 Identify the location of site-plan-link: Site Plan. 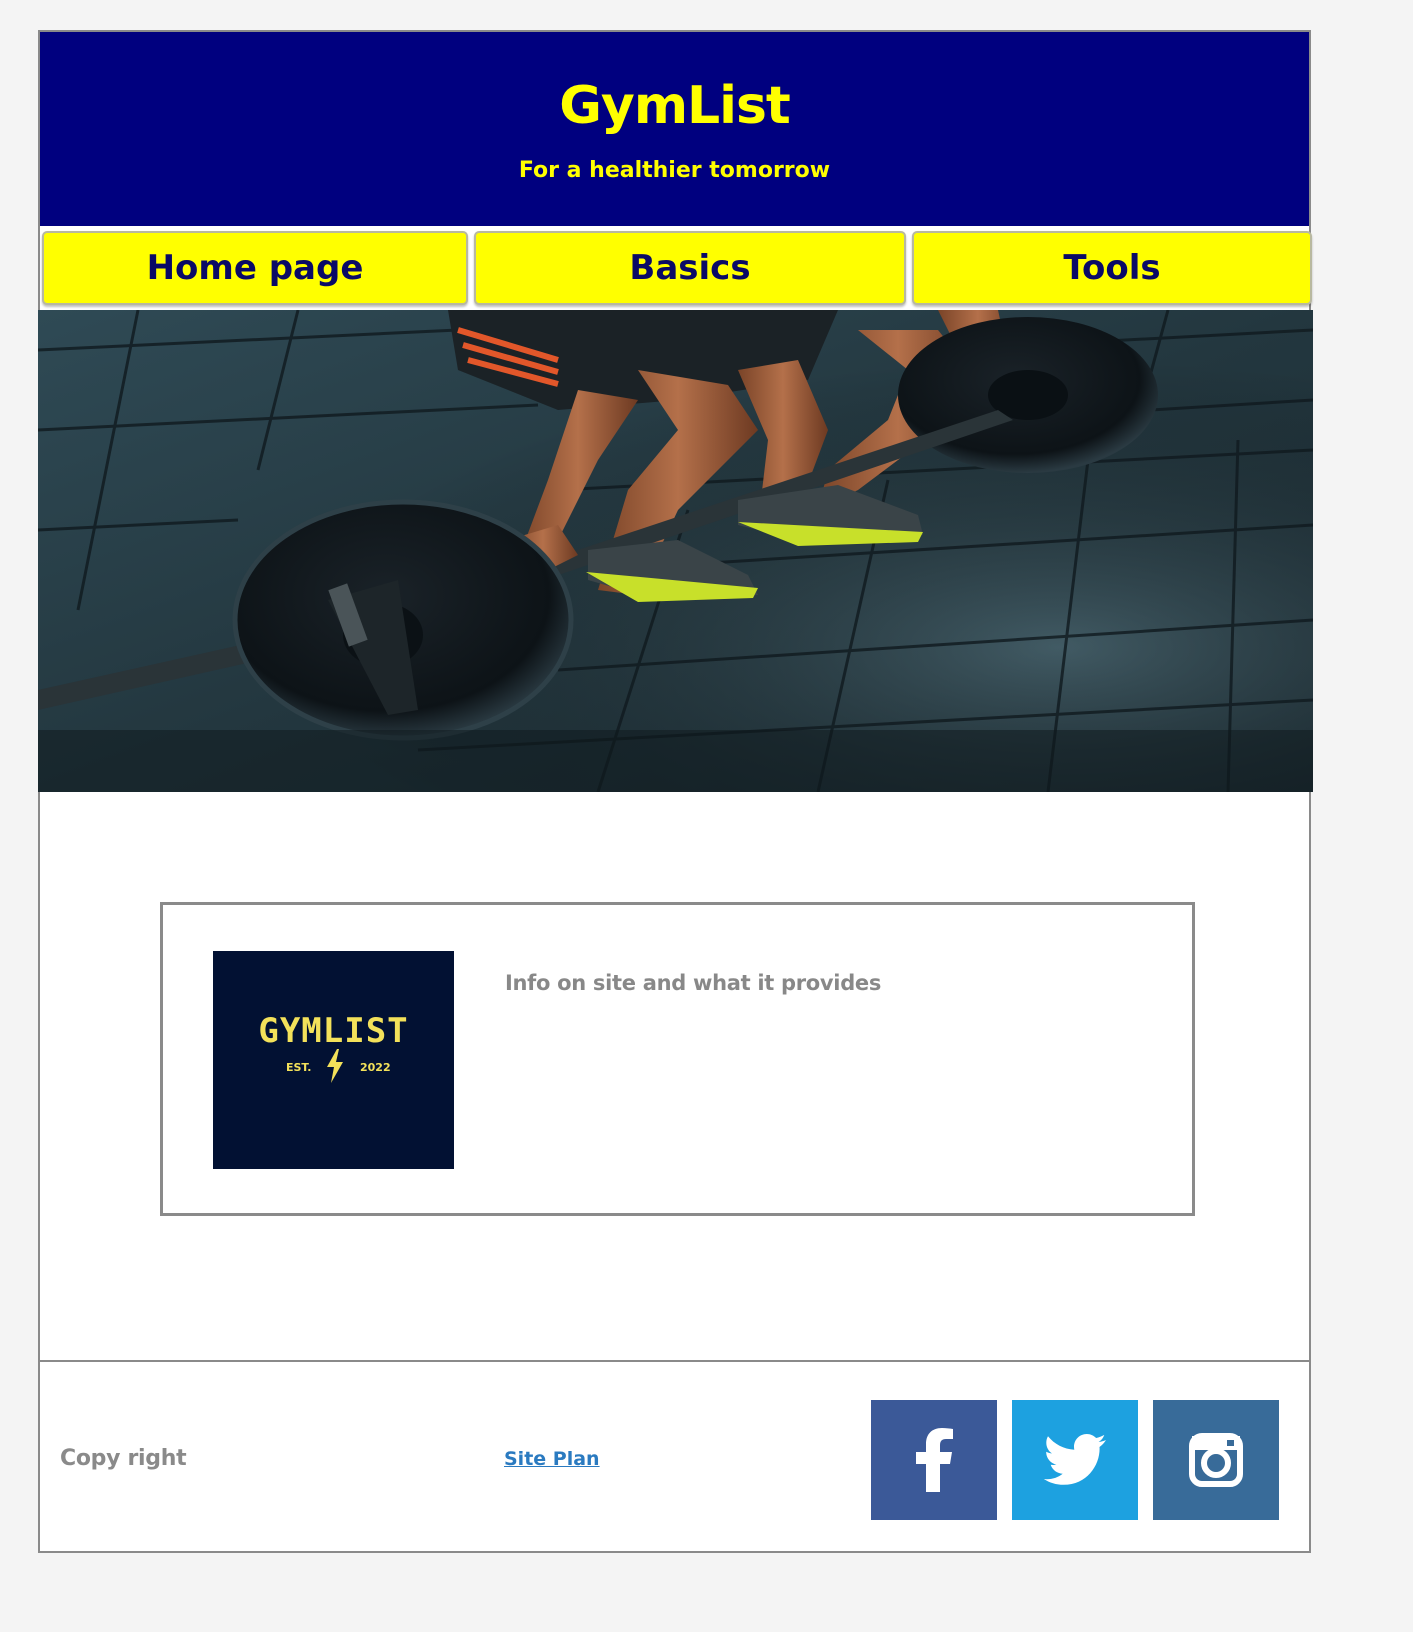
(552, 1459).